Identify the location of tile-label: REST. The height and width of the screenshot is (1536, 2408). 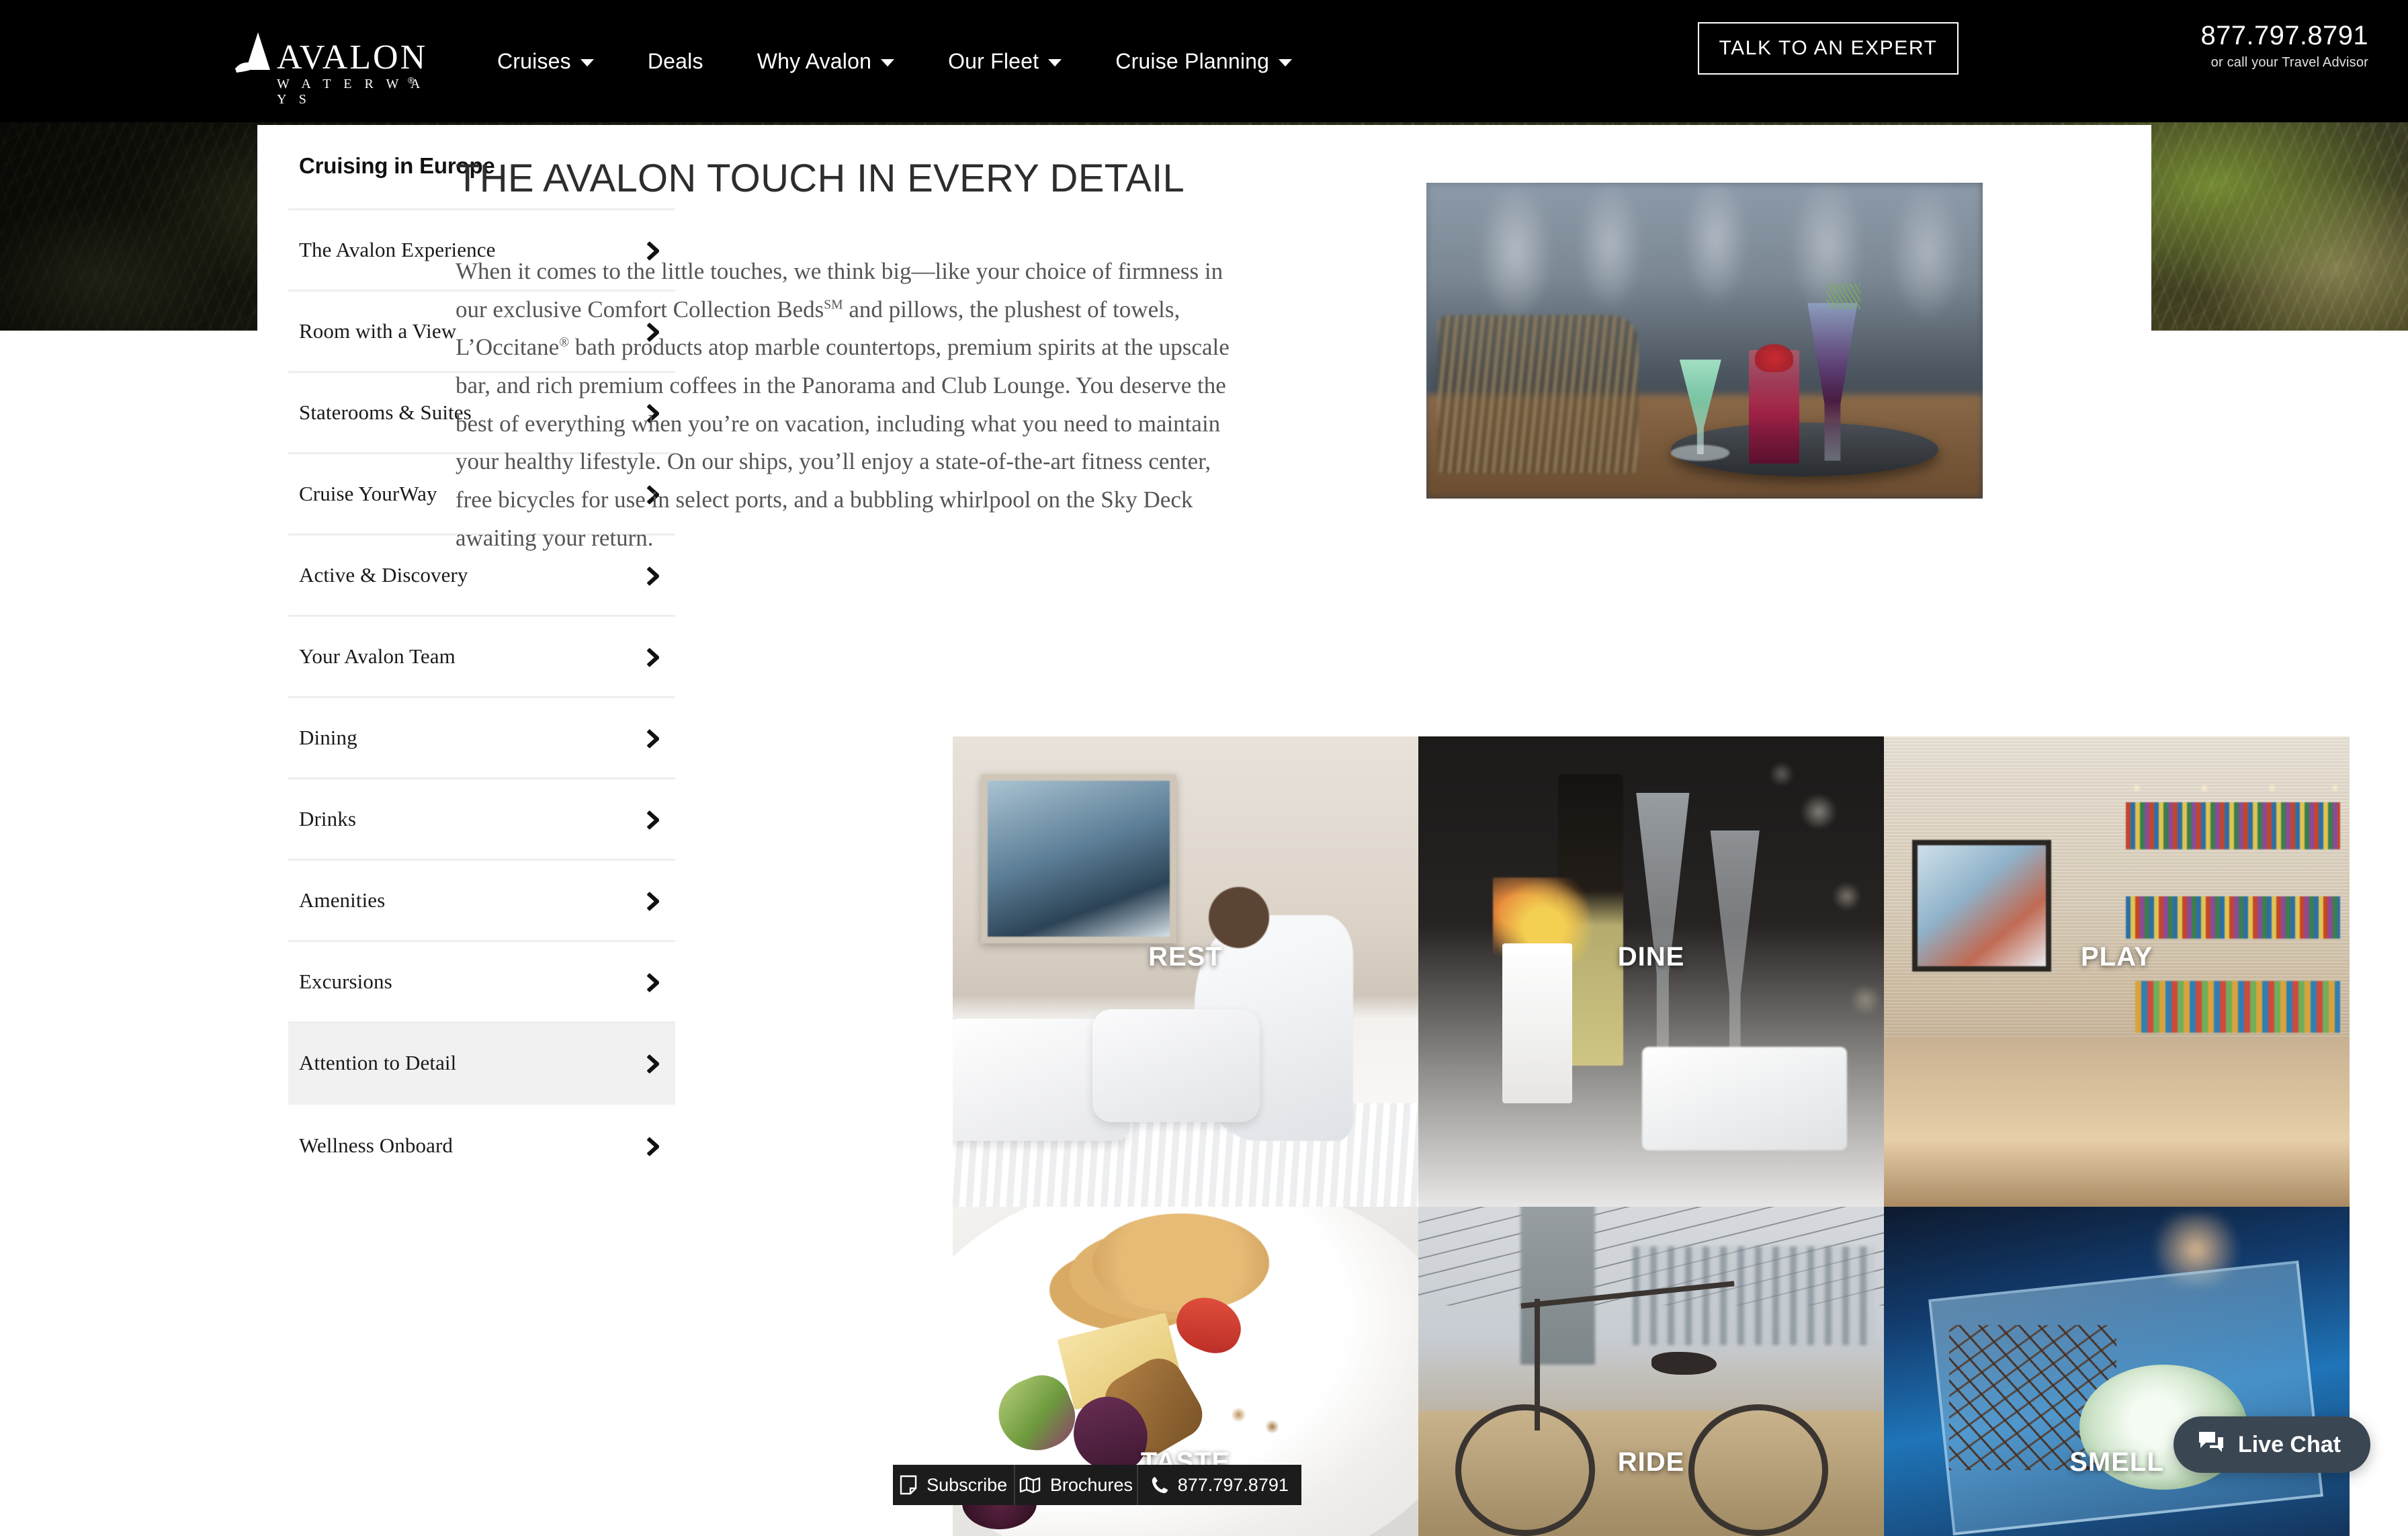
(1185, 957).